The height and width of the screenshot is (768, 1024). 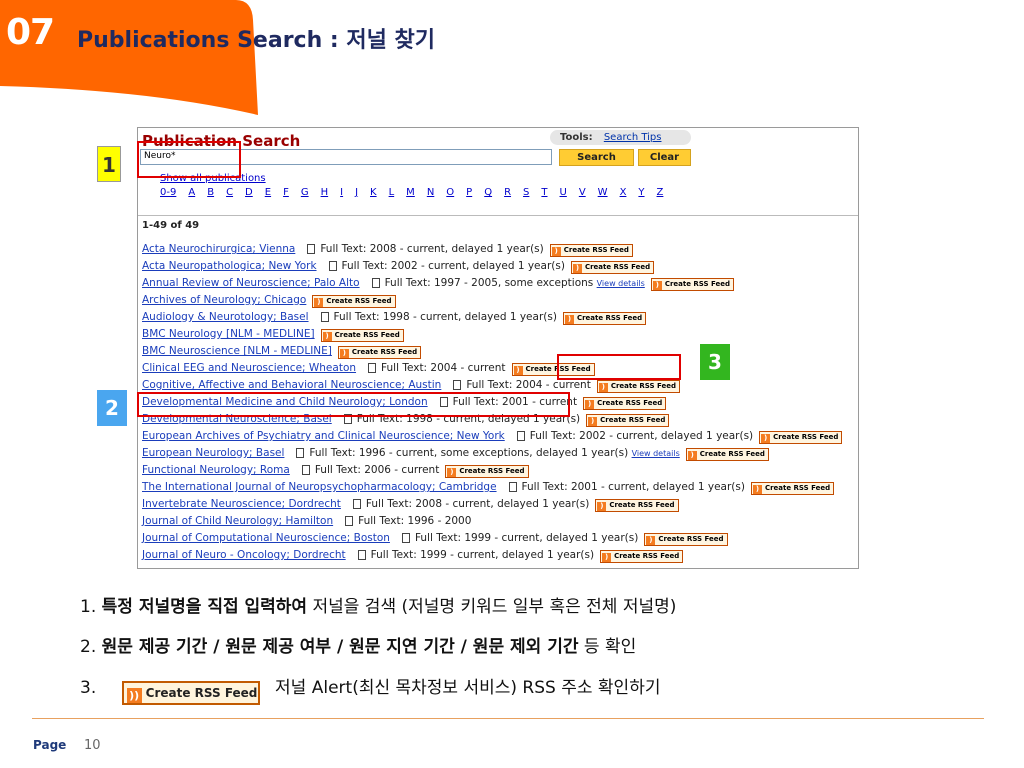 I want to click on alphabet-link: T, so click(x=544, y=192).